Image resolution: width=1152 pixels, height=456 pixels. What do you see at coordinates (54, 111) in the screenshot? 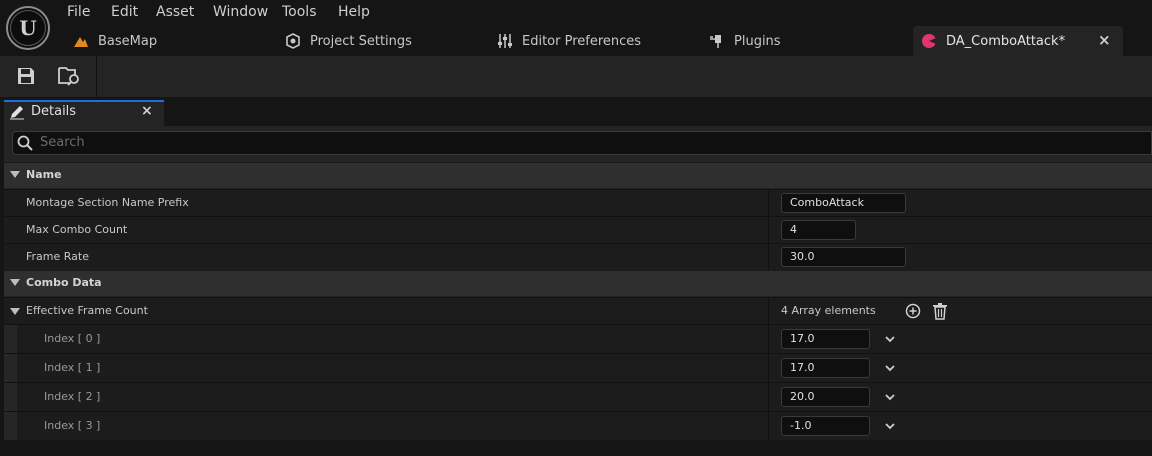
I see `details-tab-label: Details` at bounding box center [54, 111].